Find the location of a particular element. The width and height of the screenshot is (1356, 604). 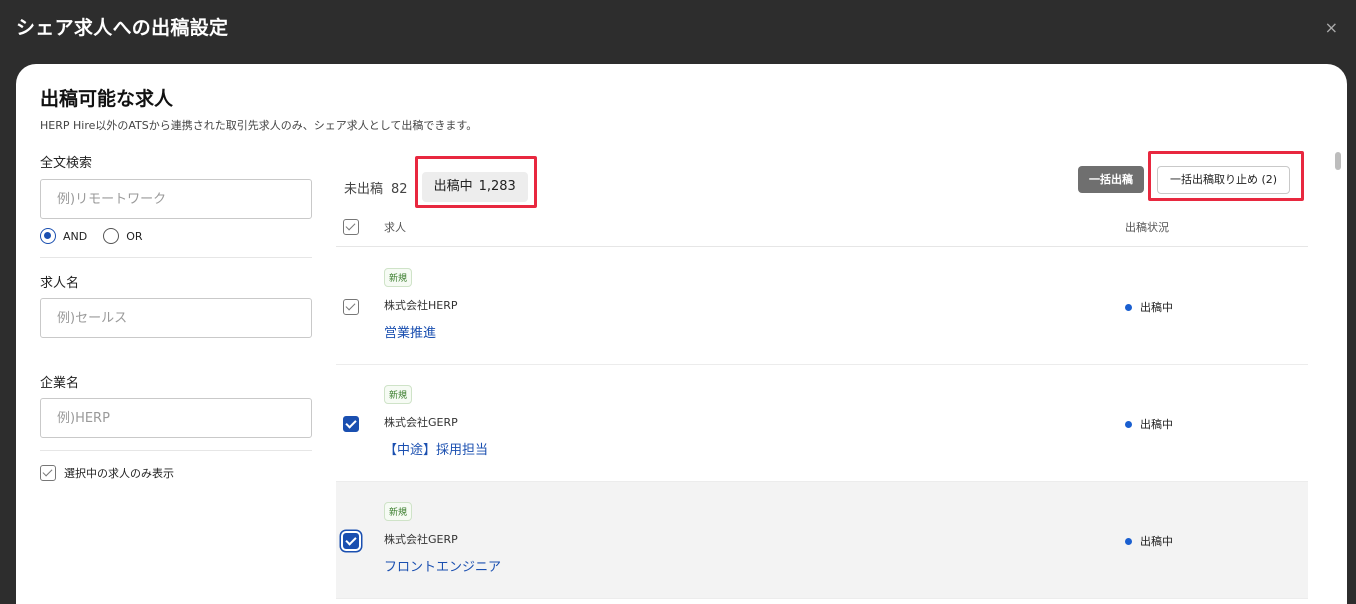

status-tabs: 未出稿 82 出稿中 1,283 is located at coordinates (436, 187).